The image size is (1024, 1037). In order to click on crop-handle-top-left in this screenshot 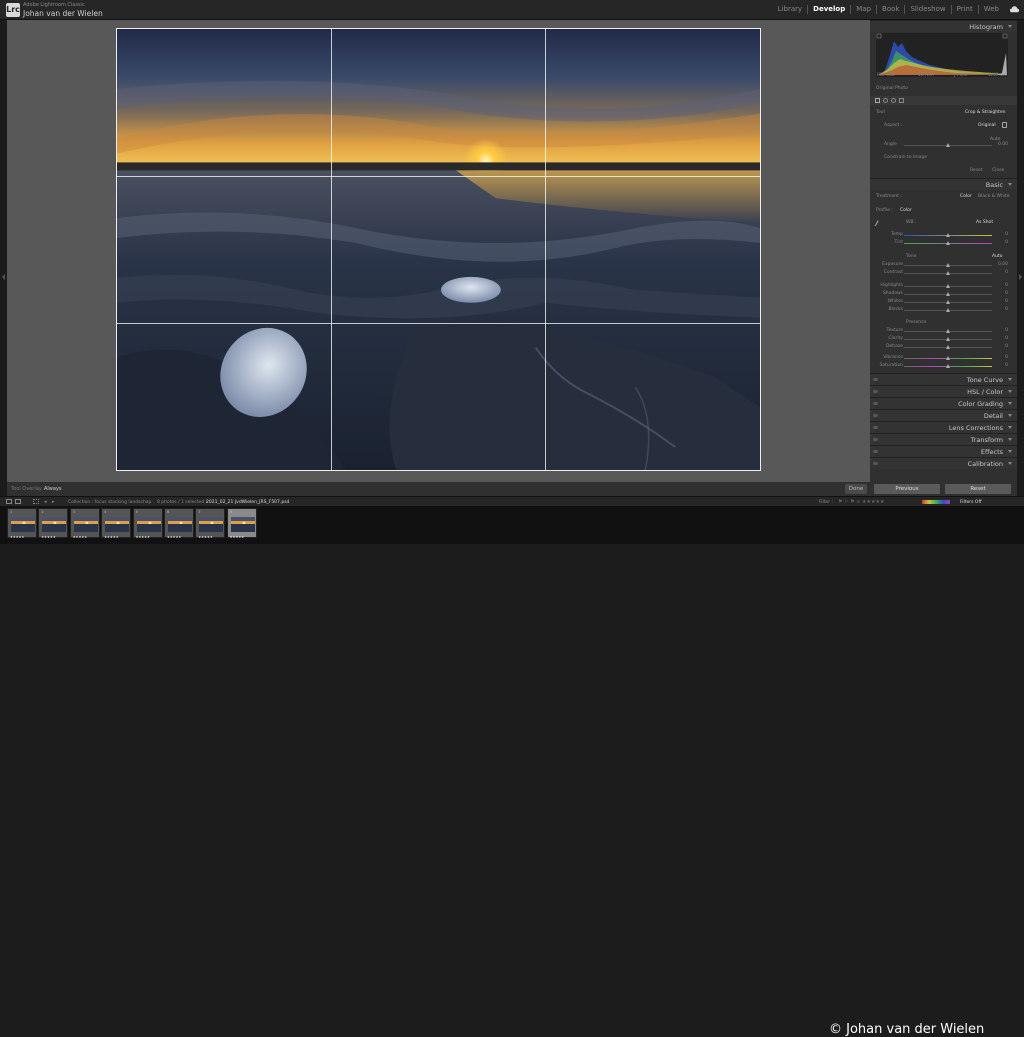, I will do `click(120, 32)`.